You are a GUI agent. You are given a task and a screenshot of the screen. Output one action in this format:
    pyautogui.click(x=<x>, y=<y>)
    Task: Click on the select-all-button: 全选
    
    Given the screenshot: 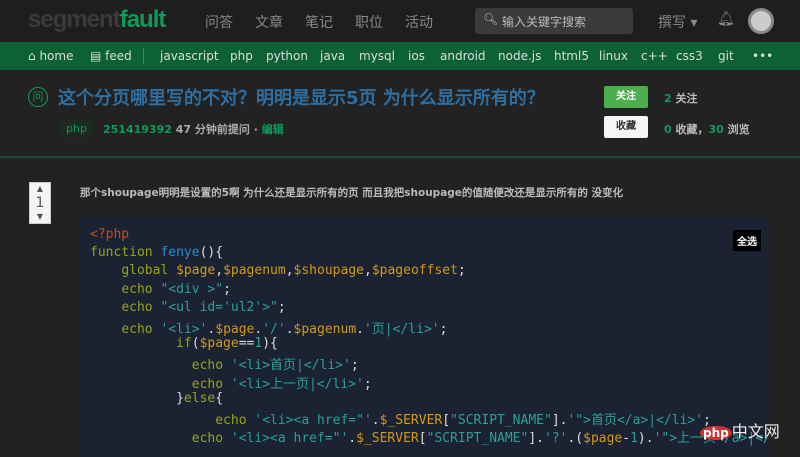 What is the action you would take?
    pyautogui.click(x=747, y=240)
    